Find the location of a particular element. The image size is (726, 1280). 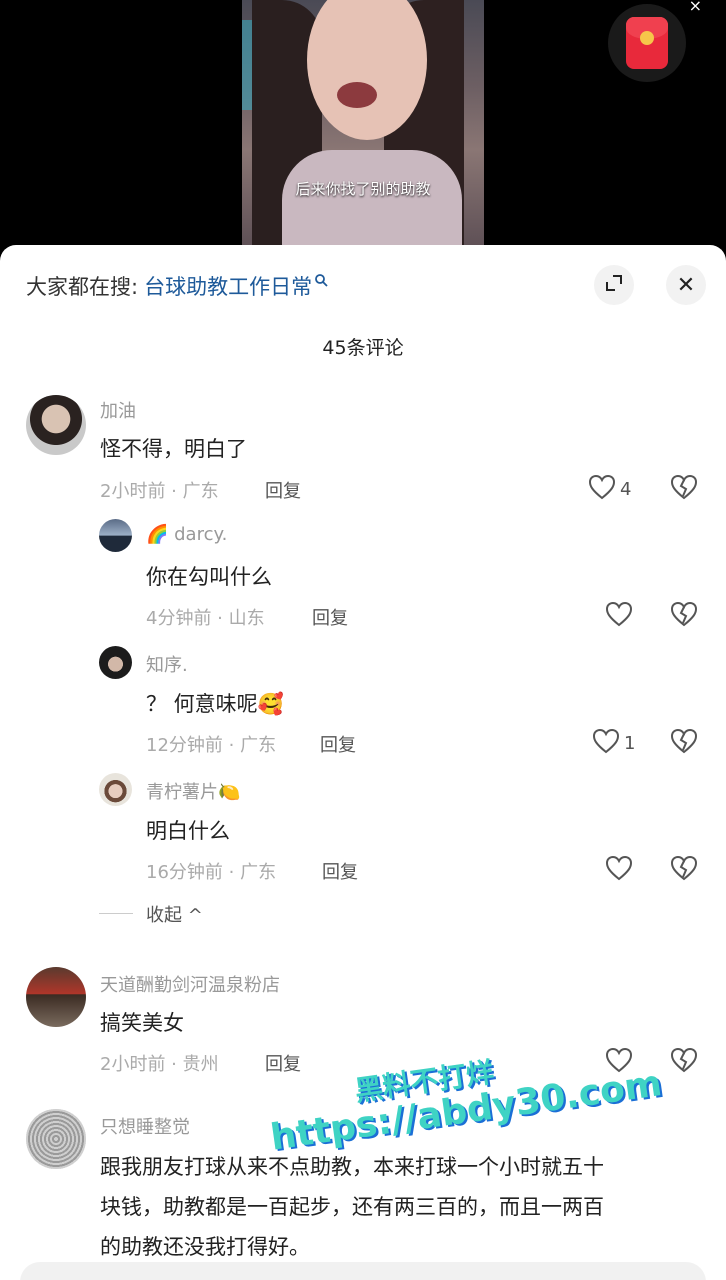

comment-text: 明白什么 is located at coordinates (188, 831).